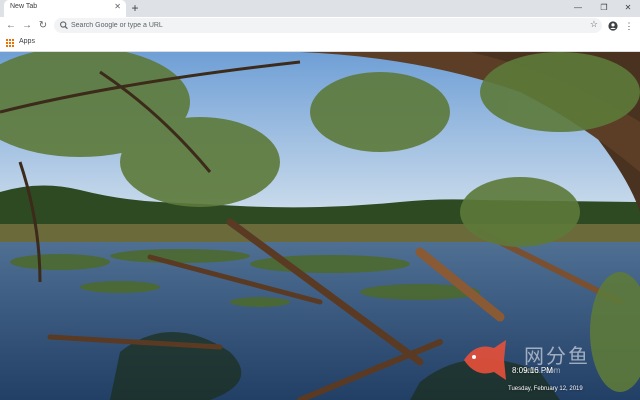  Describe the element at coordinates (629, 26) in the screenshot. I see `menu-icon: ⋮` at that location.